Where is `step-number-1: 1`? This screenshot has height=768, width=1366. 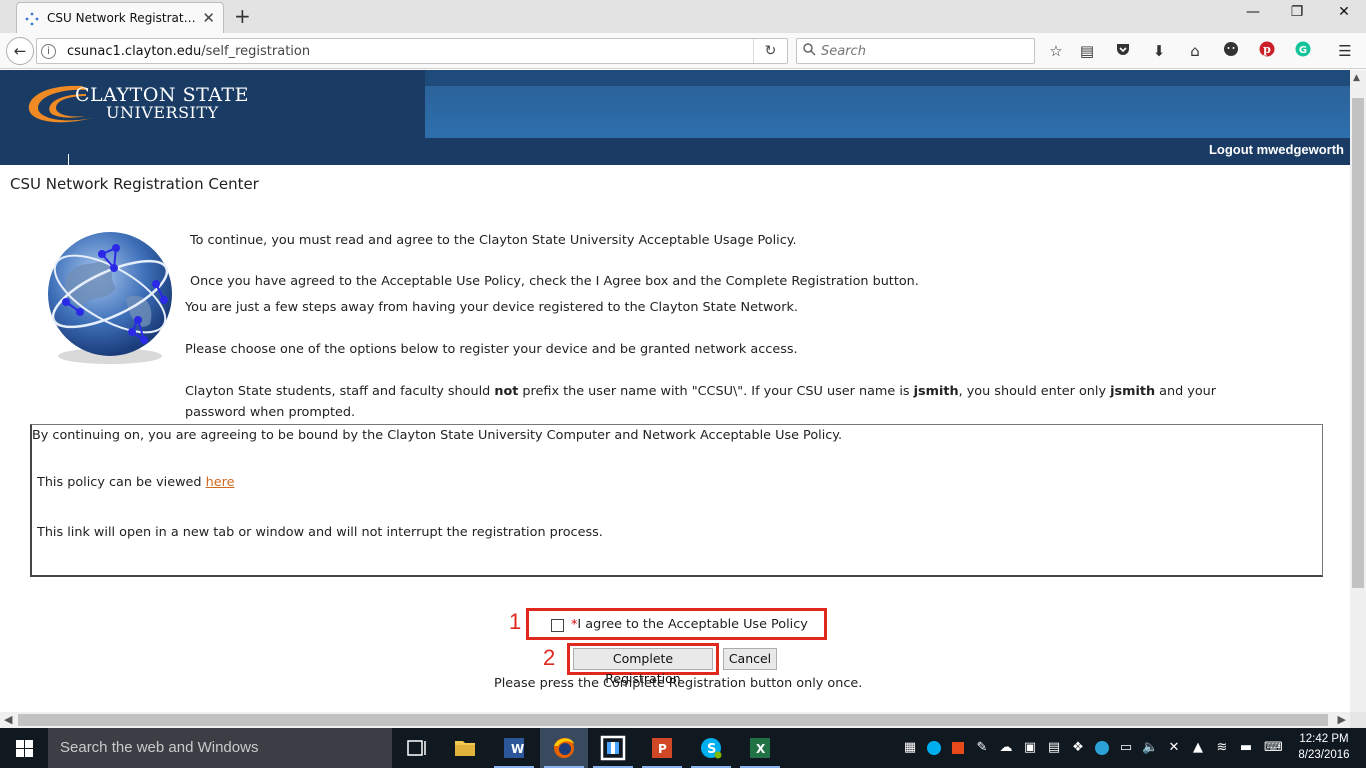
step-number-1: 1 is located at coordinates (515, 621).